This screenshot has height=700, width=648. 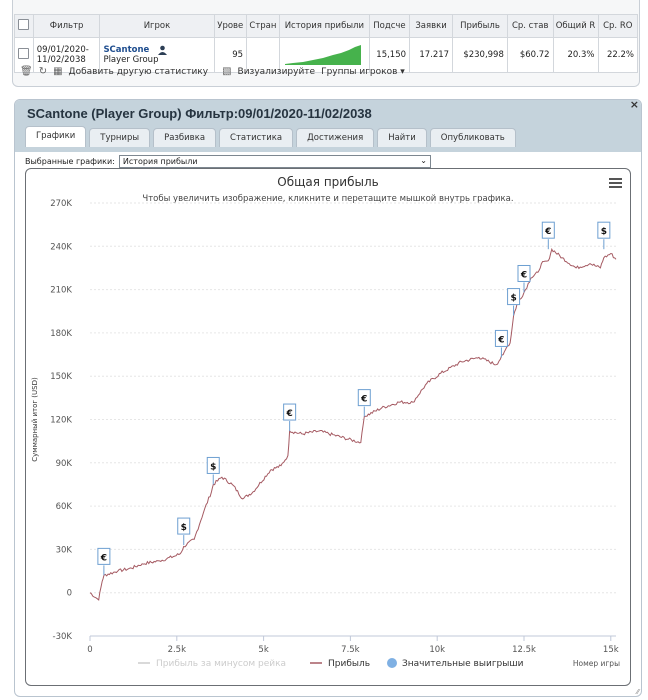 What do you see at coordinates (575, 55) in the screenshot?
I see `cell-total-roi: 20.3%` at bounding box center [575, 55].